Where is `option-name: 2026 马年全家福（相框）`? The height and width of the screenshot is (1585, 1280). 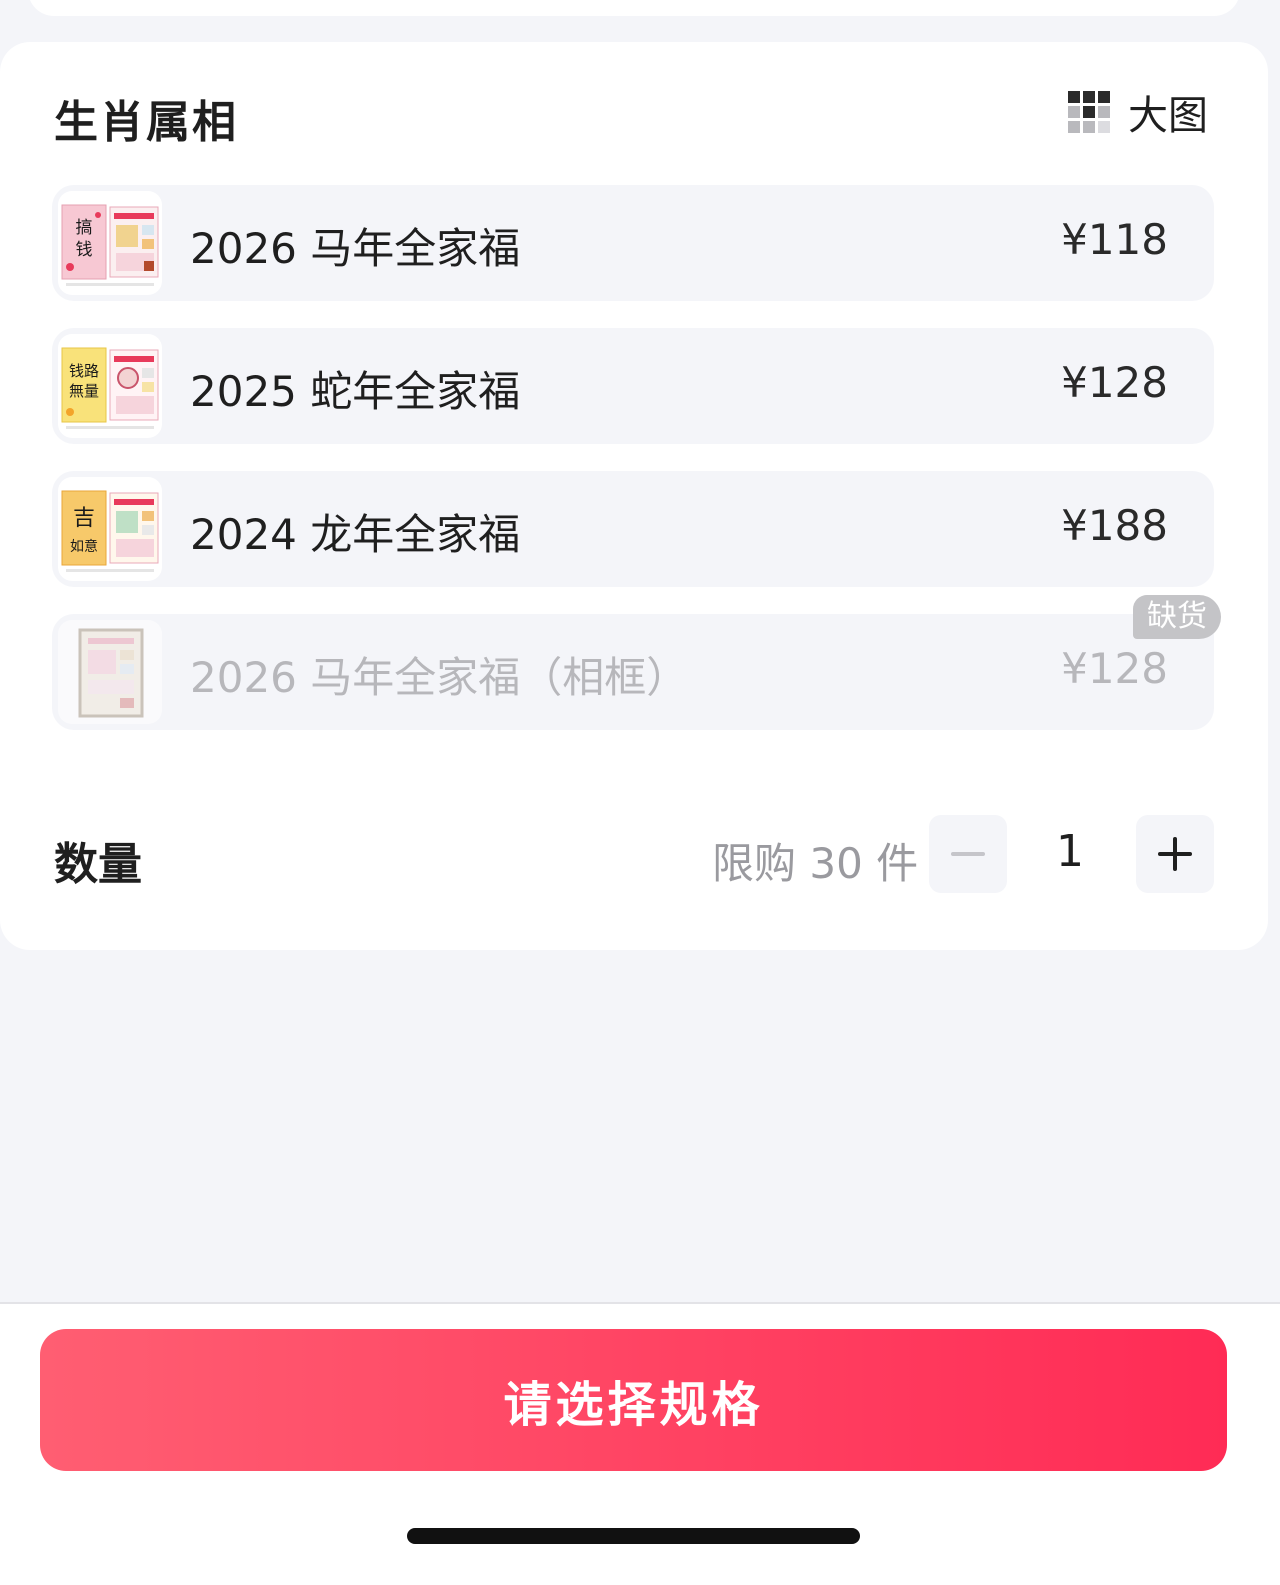 option-name: 2026 马年全家福（相框） is located at coordinates (439, 677).